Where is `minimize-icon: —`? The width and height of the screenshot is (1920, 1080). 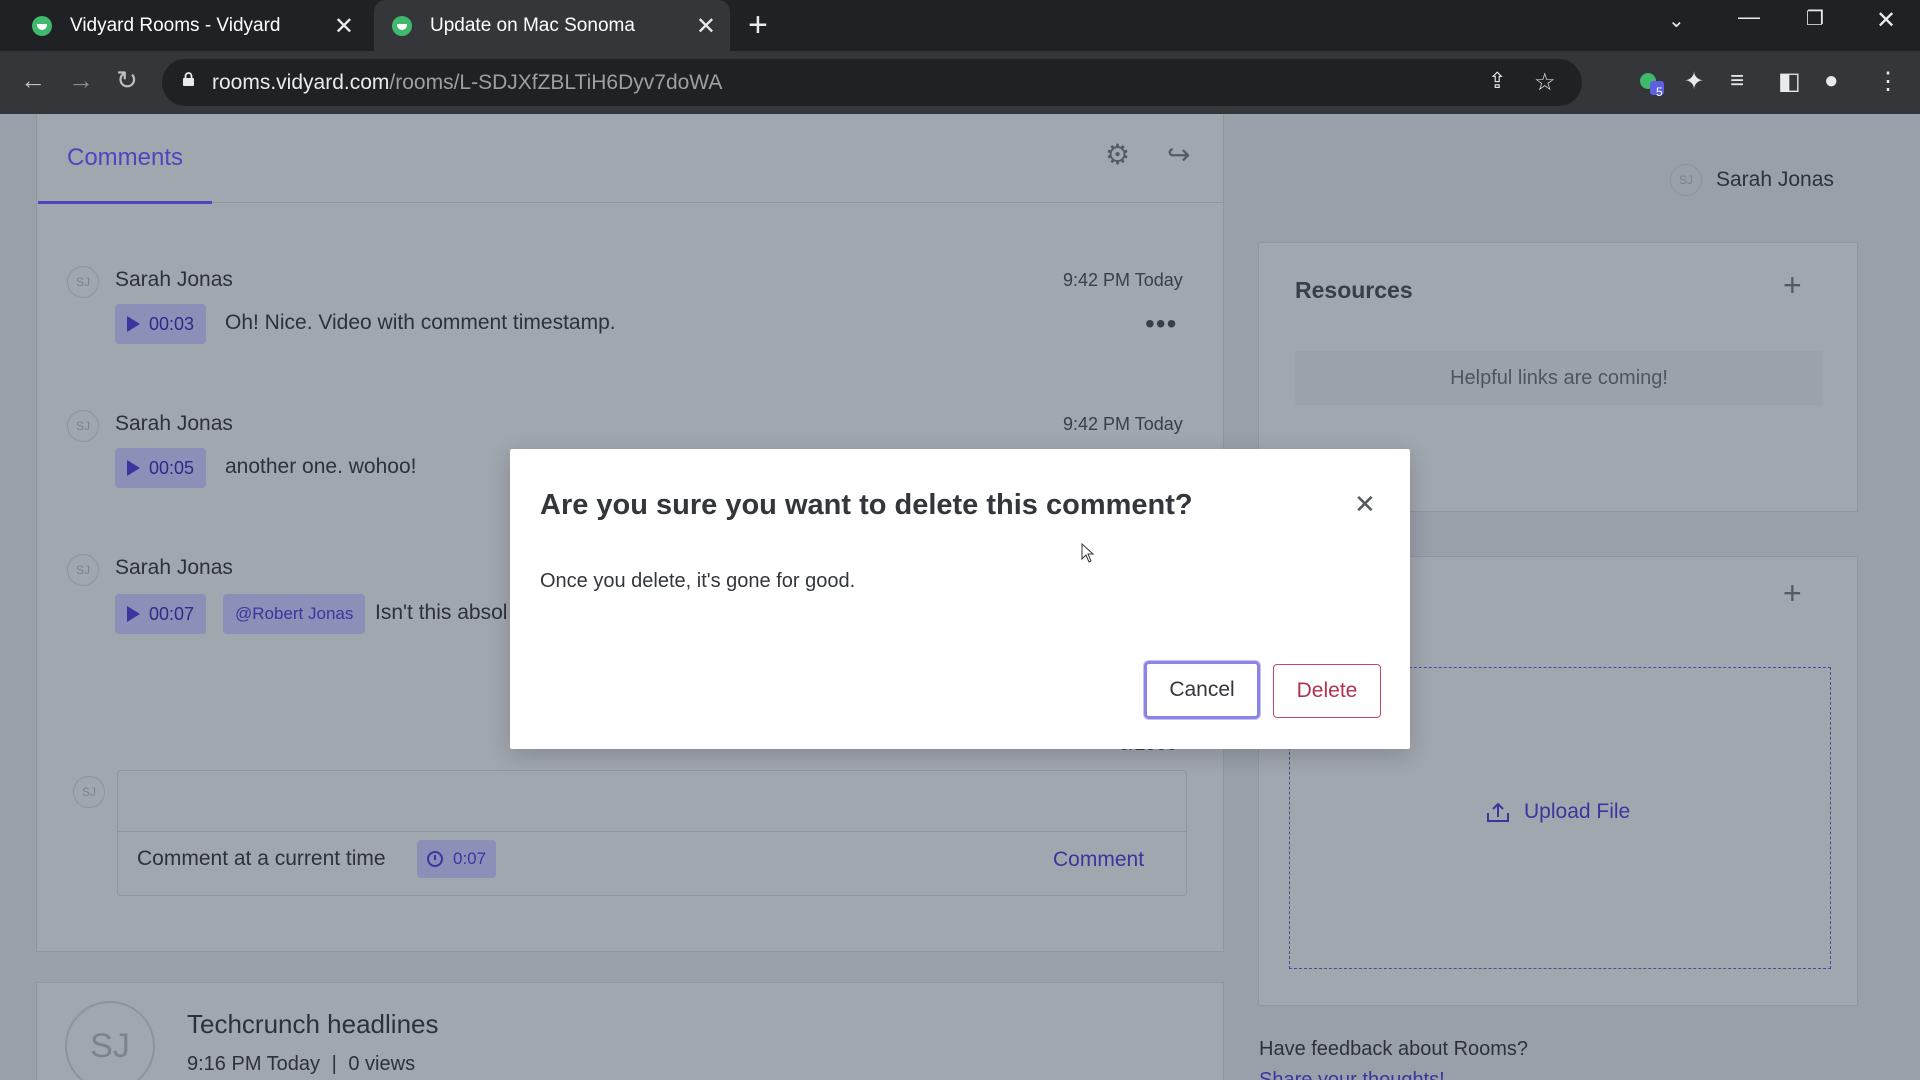
minimize-icon: — is located at coordinates (1749, 17).